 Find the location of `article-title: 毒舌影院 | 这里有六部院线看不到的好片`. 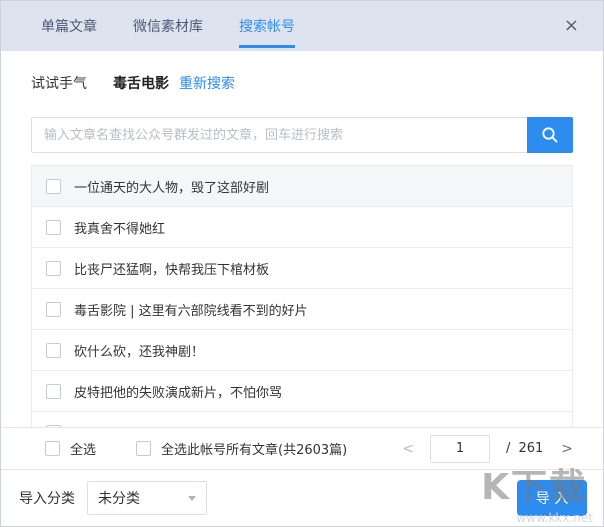

article-title: 毒舌影院 | 这里有六部院线看不到的好片 is located at coordinates (191, 311).